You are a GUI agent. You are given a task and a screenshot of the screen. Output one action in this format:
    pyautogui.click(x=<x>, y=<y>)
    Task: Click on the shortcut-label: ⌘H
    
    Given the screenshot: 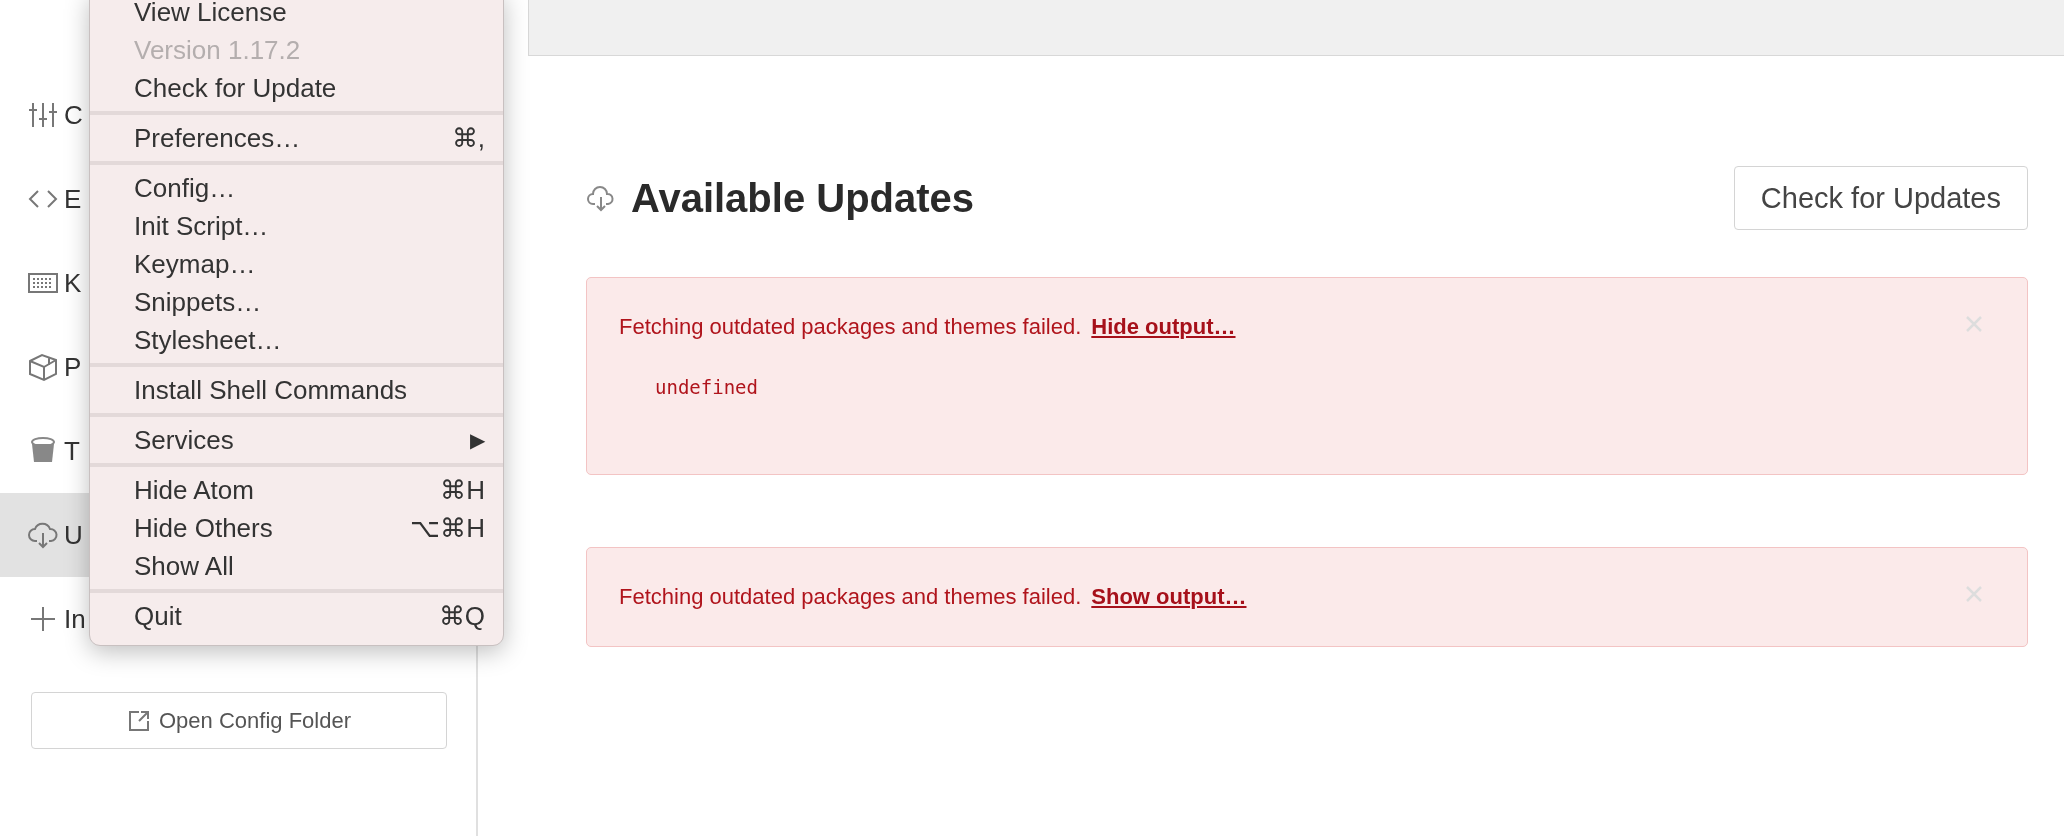 What is the action you would take?
    pyautogui.click(x=462, y=490)
    